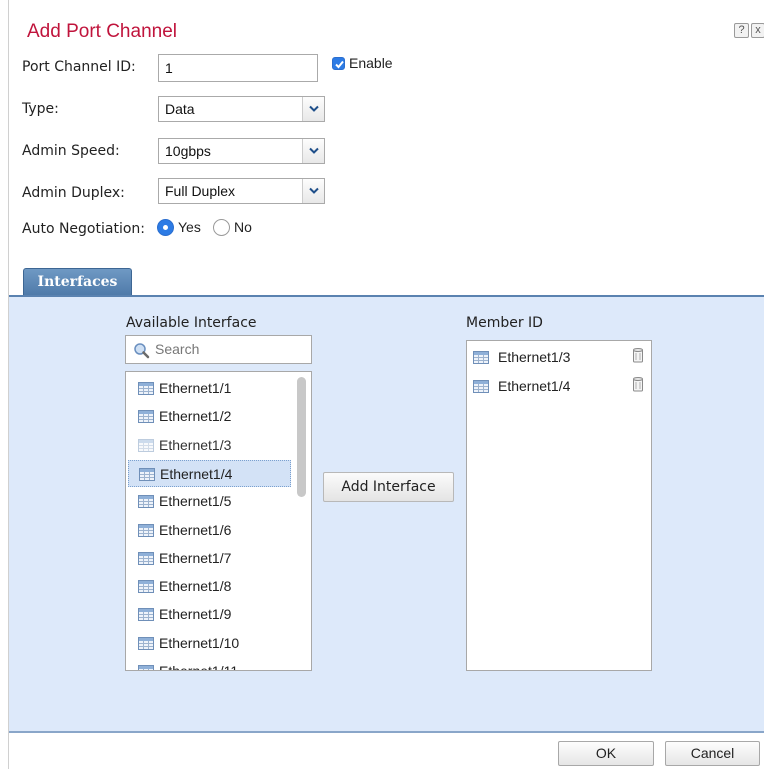 The height and width of the screenshot is (769, 764). I want to click on type-select: Data, so click(241, 109).